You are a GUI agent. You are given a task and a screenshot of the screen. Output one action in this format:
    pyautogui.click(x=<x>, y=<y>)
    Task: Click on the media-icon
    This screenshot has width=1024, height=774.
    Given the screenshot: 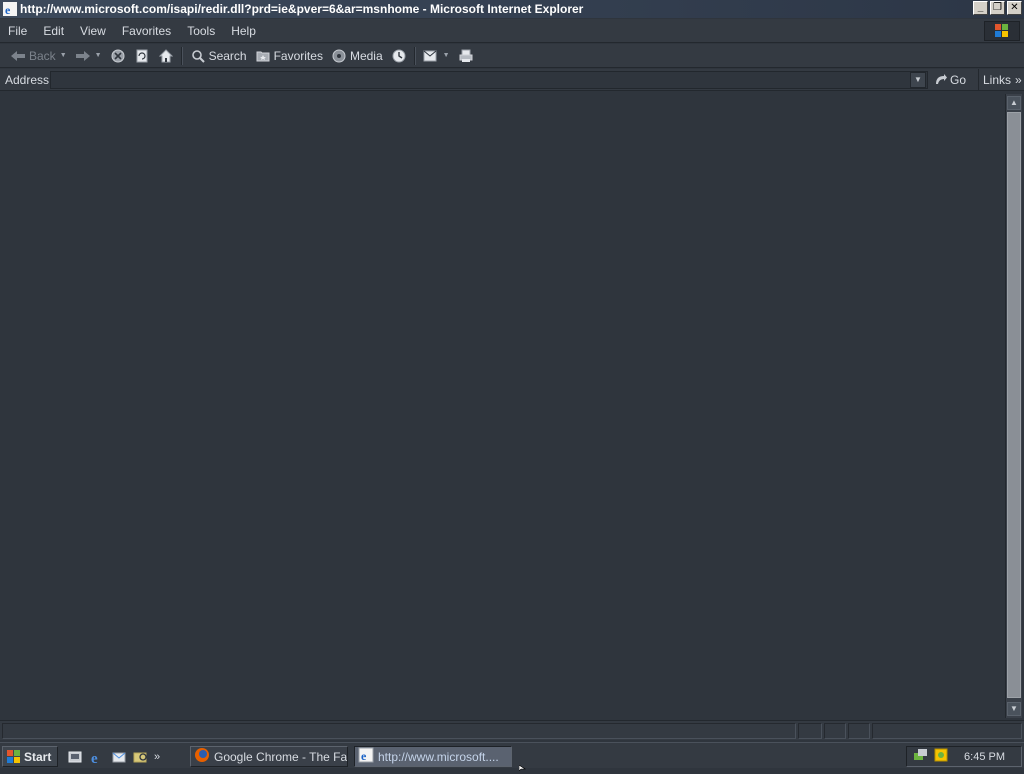 What is the action you would take?
    pyautogui.click(x=339, y=56)
    